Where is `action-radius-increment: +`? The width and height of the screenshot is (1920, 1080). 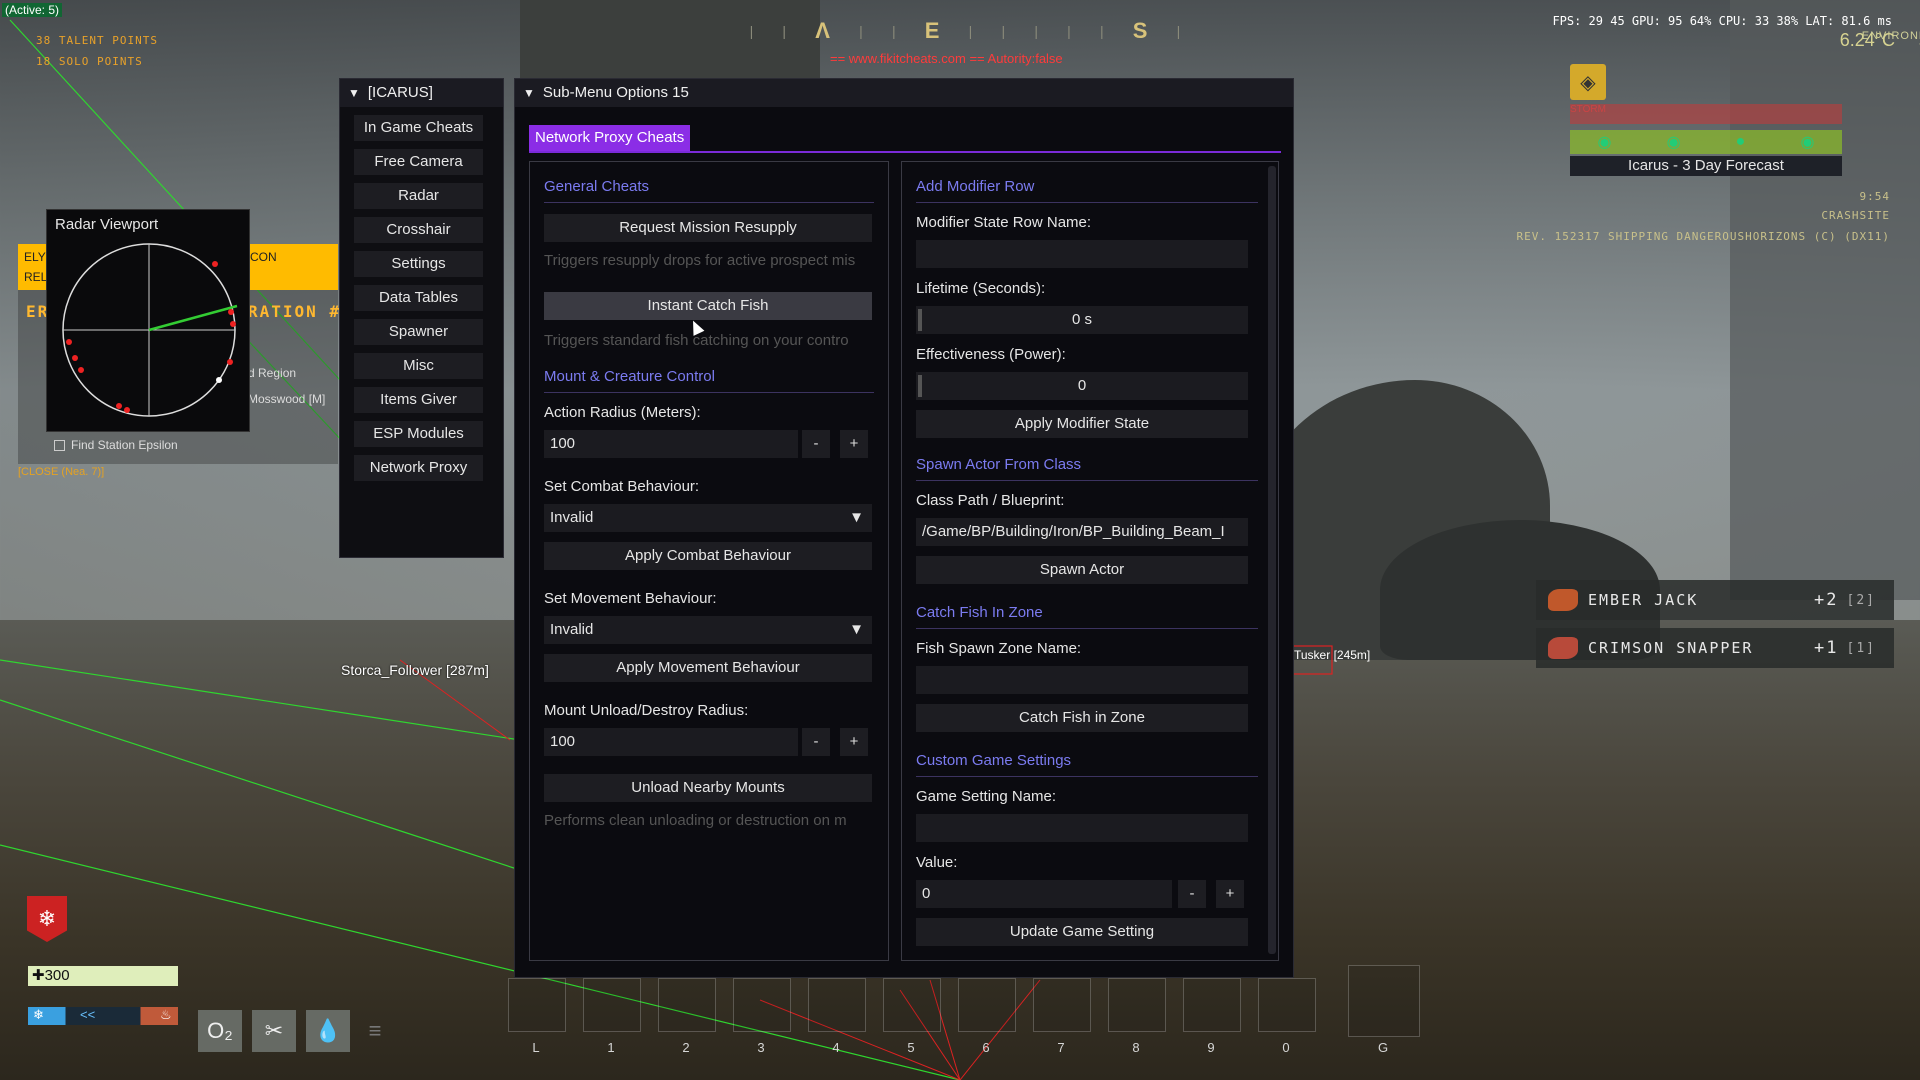 action-radius-increment: + is located at coordinates (854, 444).